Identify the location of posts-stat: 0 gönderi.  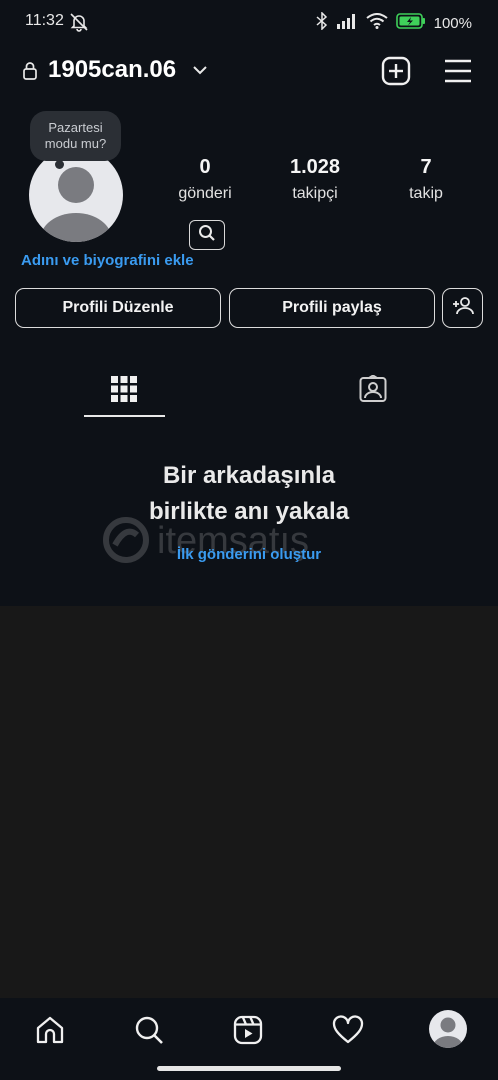
(205, 179).